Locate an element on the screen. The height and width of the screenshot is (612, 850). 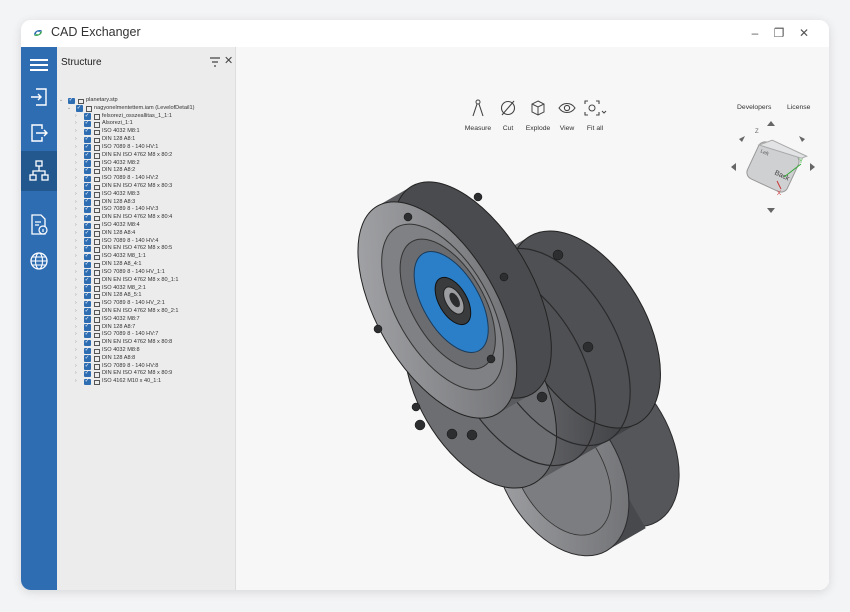
tree-item: › ISO 7089 8 - 140 HV:1 is located at coordinates (146, 148).